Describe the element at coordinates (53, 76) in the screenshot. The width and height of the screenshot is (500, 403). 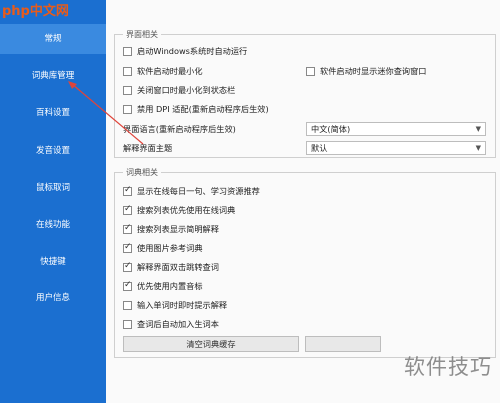
I see `sidebar-item-dictionary-management: 词典库管理` at that location.